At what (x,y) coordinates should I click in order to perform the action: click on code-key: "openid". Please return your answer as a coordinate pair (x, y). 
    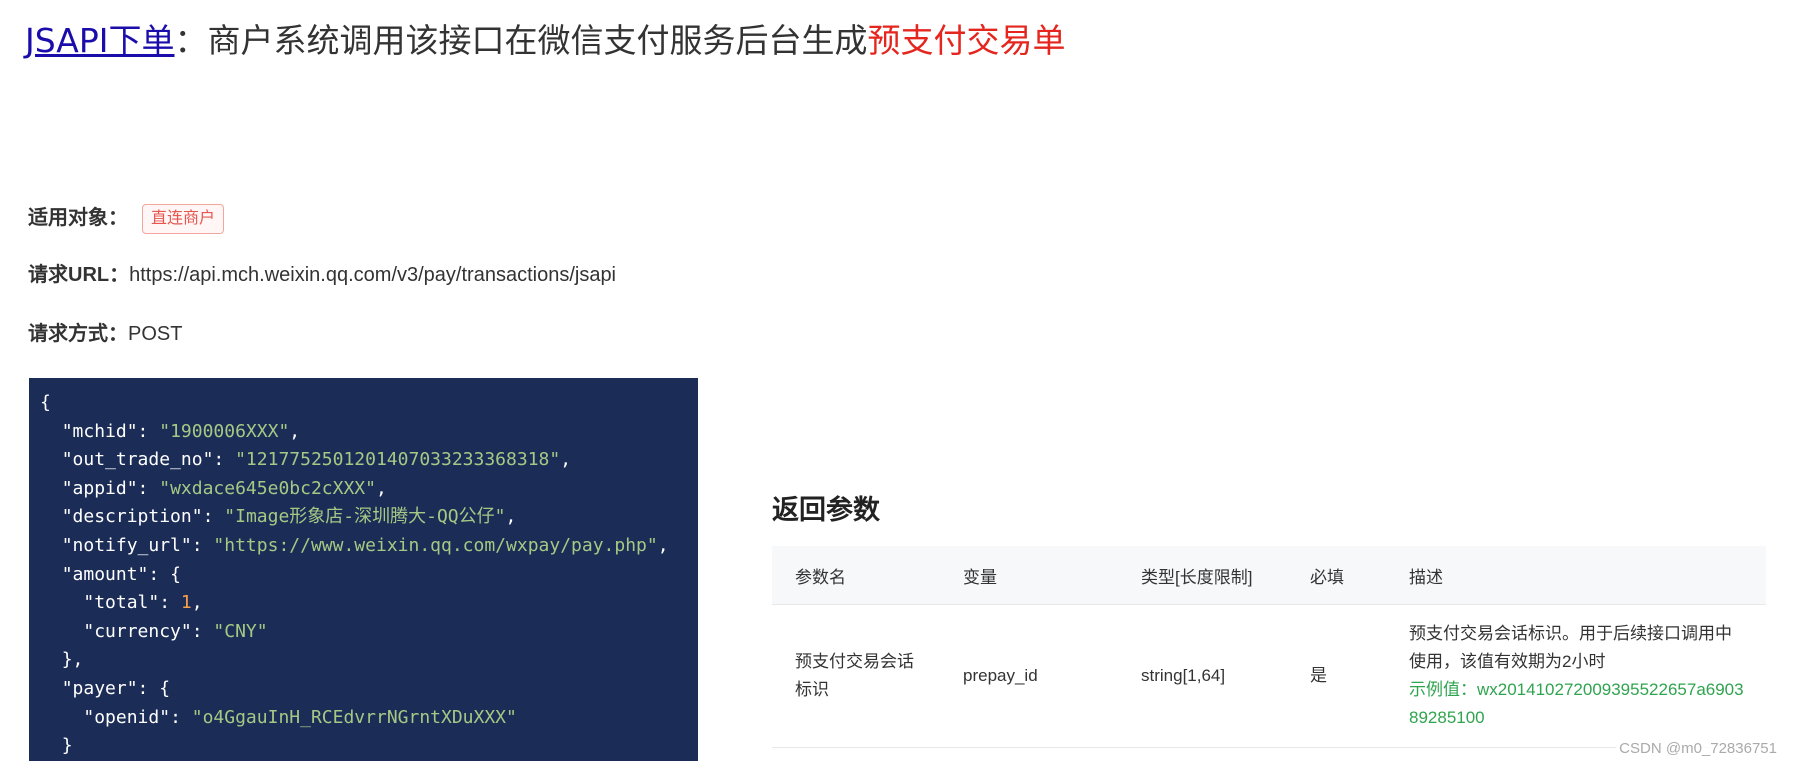
    Looking at the image, I should click on (127, 717).